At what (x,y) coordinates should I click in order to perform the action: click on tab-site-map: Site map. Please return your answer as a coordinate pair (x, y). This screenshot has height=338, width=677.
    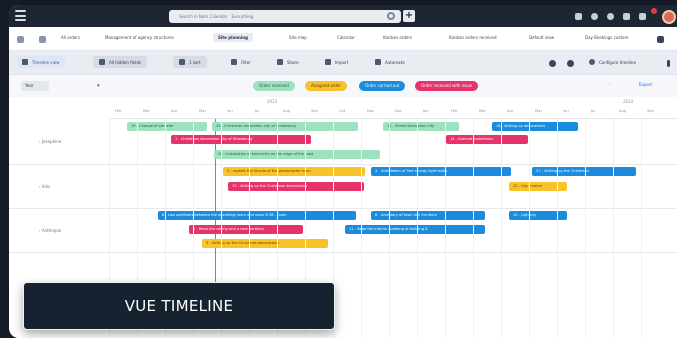
    Looking at the image, I should click on (298, 37).